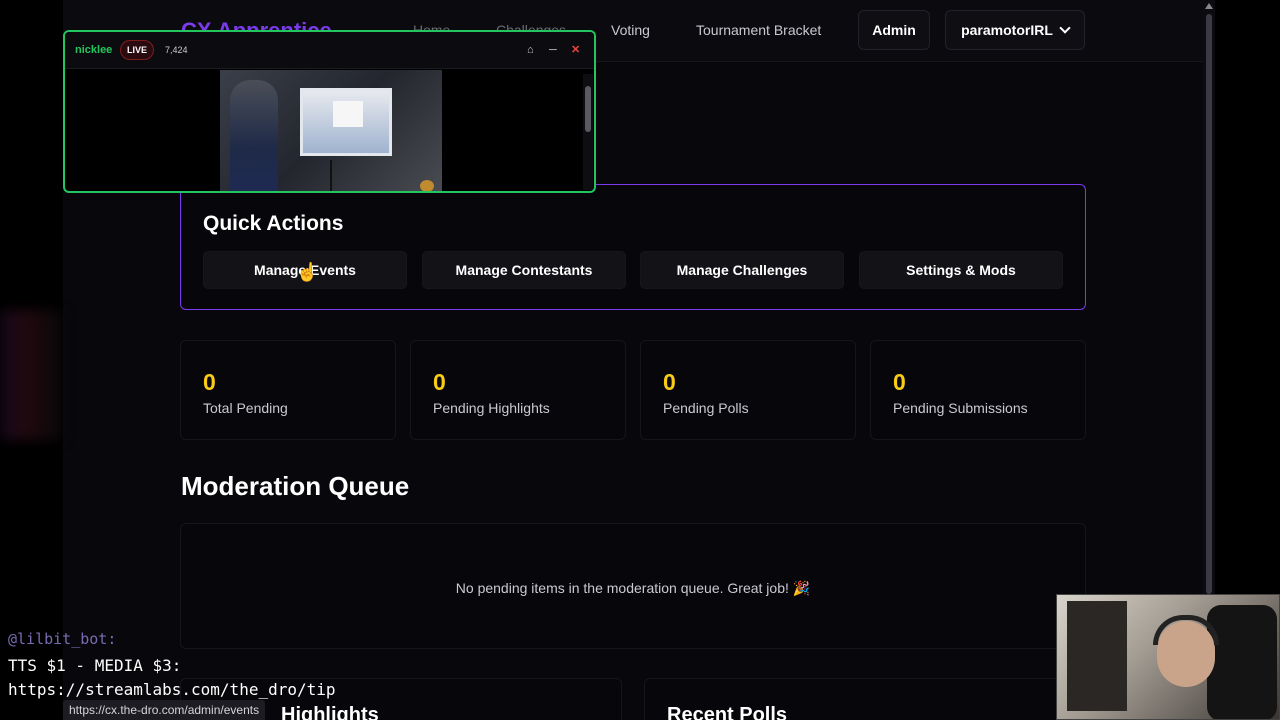 The width and height of the screenshot is (1280, 720). What do you see at coordinates (758, 30) in the screenshot?
I see `nav-link-tournament-bracket: Tournament Bracket` at bounding box center [758, 30].